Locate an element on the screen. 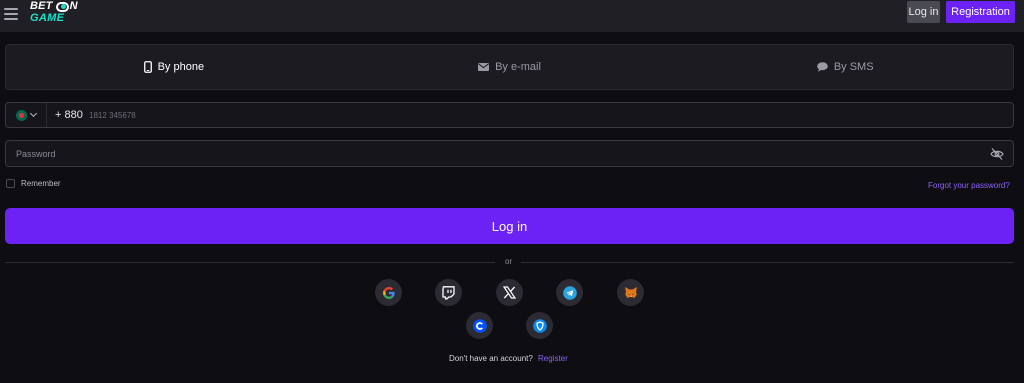  login-method-tabs: By phone By e-mail By SMS is located at coordinates (509, 67).